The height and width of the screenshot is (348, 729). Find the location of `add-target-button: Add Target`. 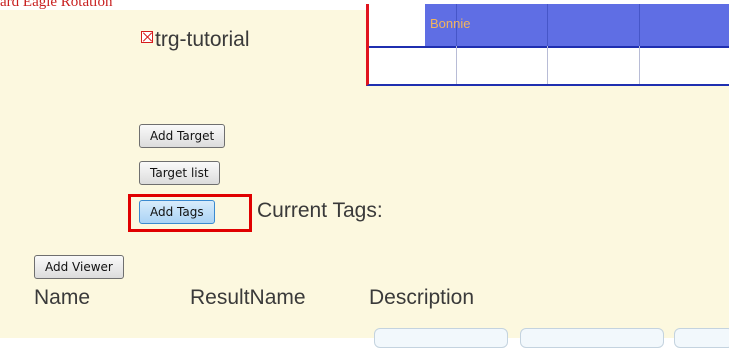

add-target-button: Add Target is located at coordinates (182, 136).